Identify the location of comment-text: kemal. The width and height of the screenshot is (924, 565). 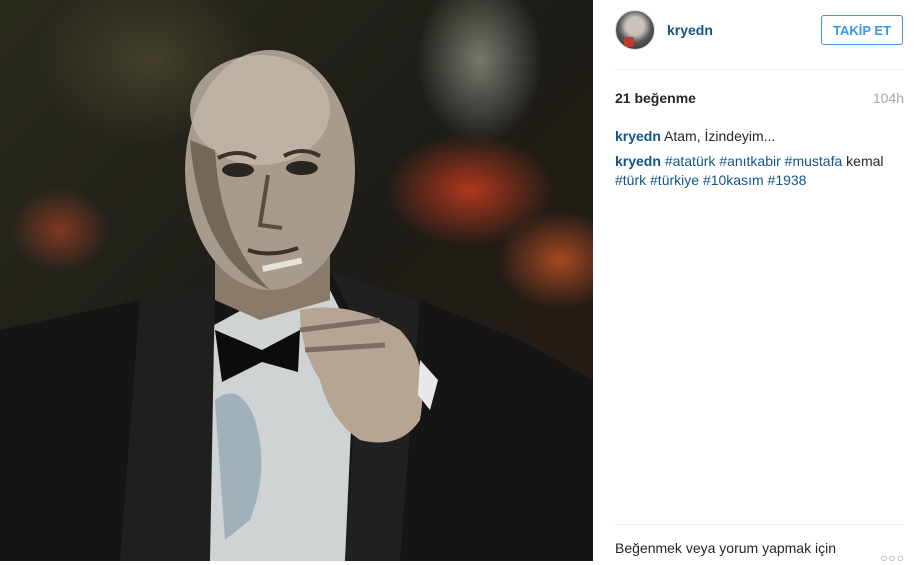
(865, 161).